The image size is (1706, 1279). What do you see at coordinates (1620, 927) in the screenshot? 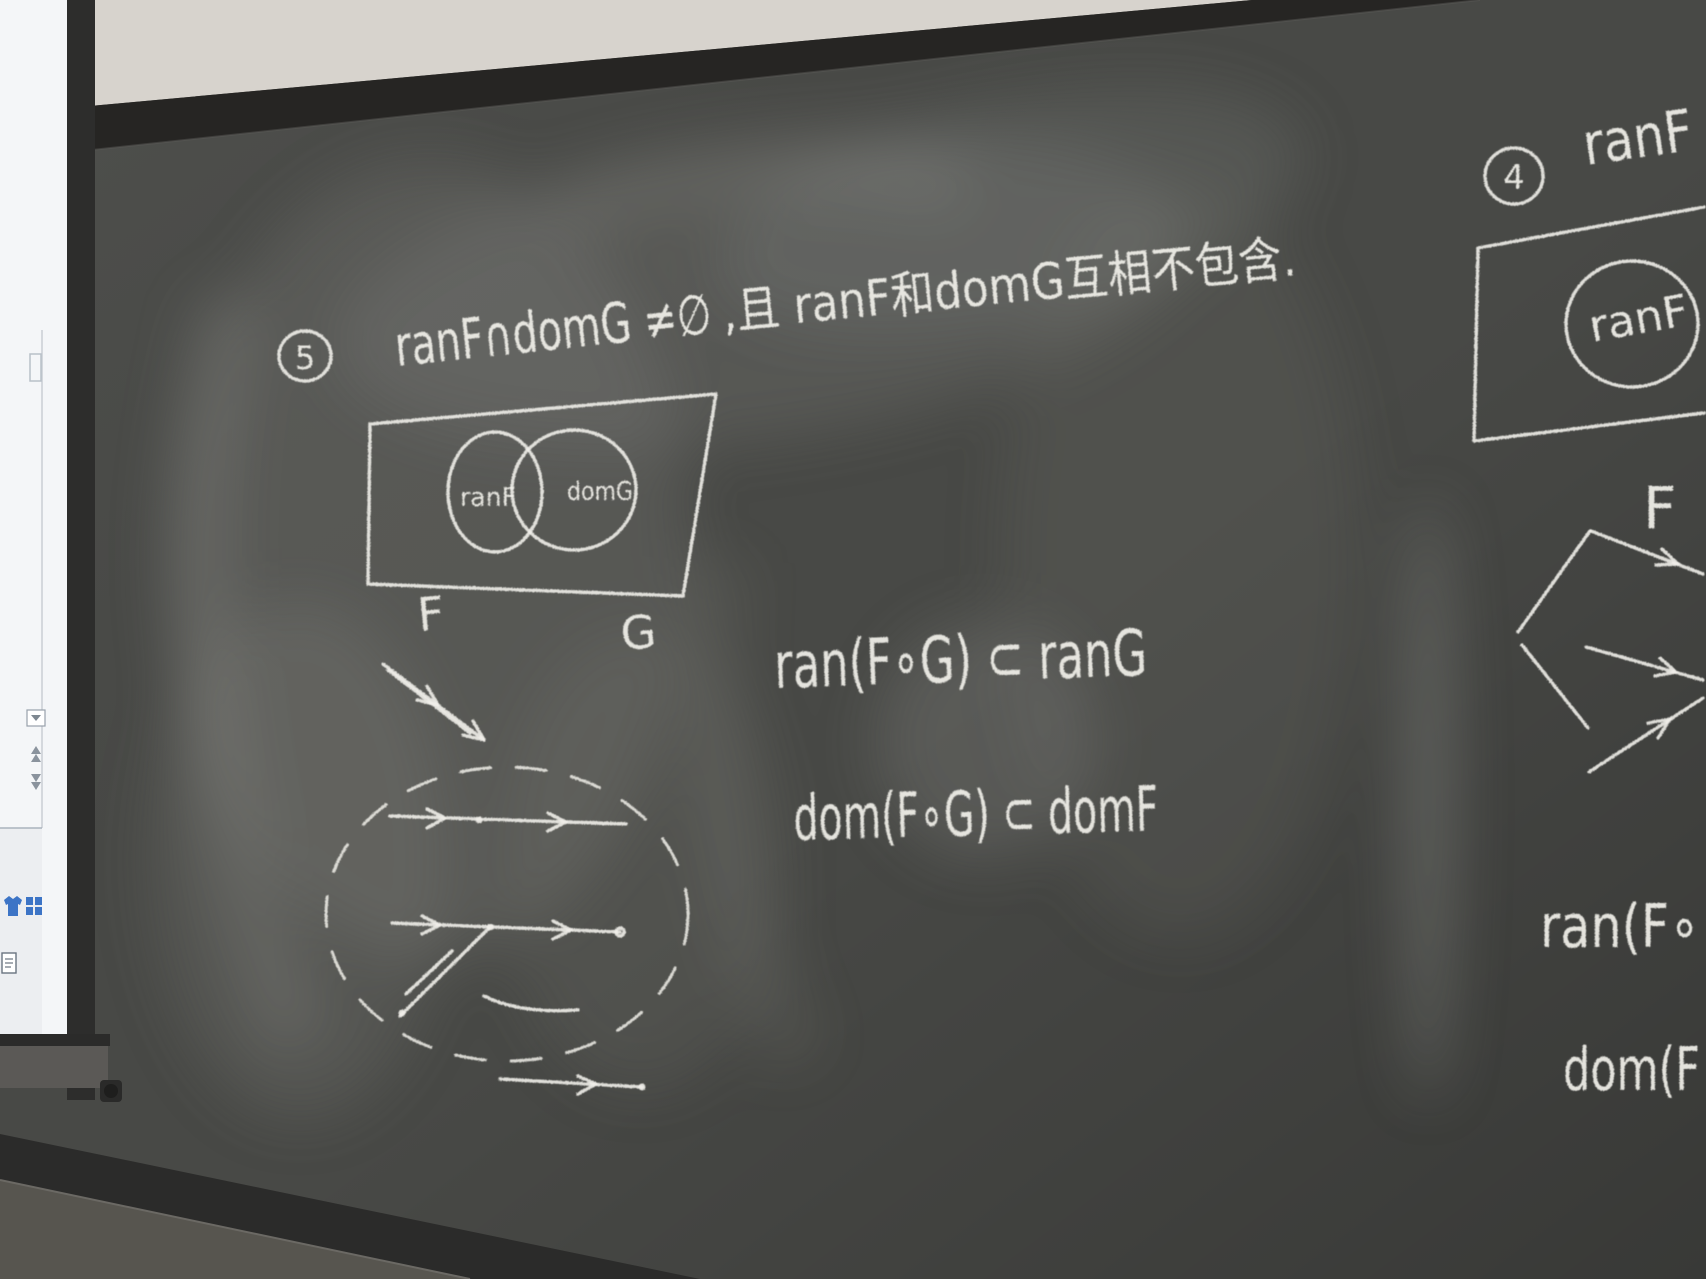
I see `range-result-formula: ran(F∘` at bounding box center [1620, 927].